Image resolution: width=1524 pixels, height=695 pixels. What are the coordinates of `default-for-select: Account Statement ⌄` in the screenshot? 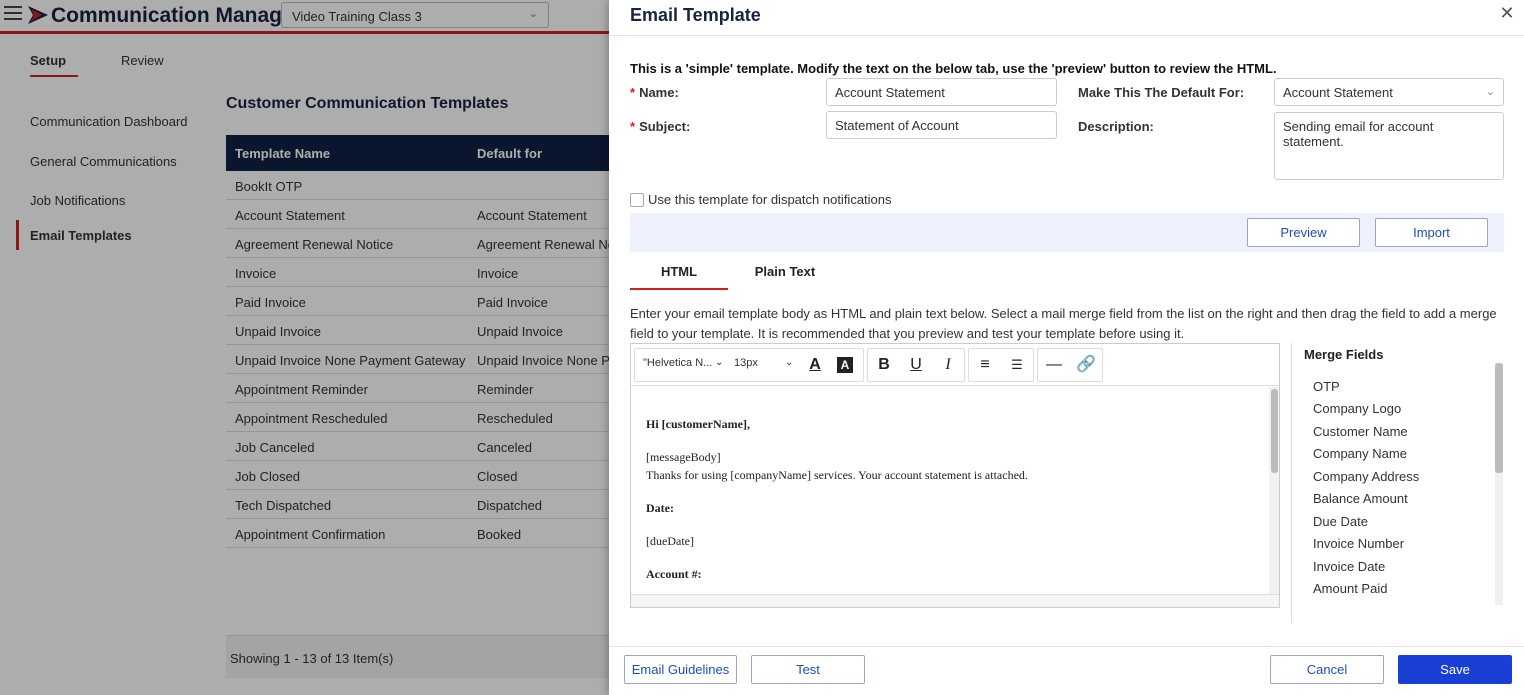 It's located at (1389, 92).